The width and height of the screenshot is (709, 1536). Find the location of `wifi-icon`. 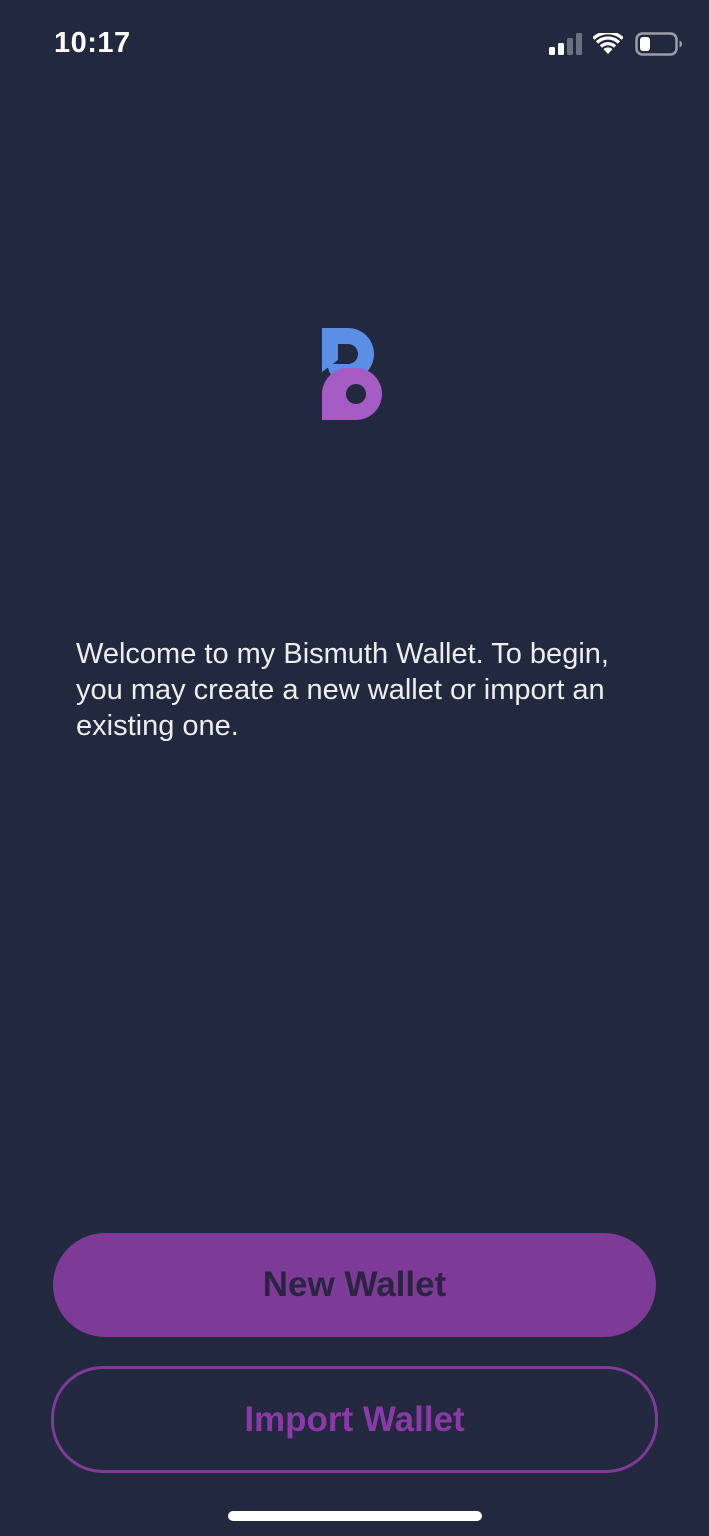

wifi-icon is located at coordinates (608, 43).